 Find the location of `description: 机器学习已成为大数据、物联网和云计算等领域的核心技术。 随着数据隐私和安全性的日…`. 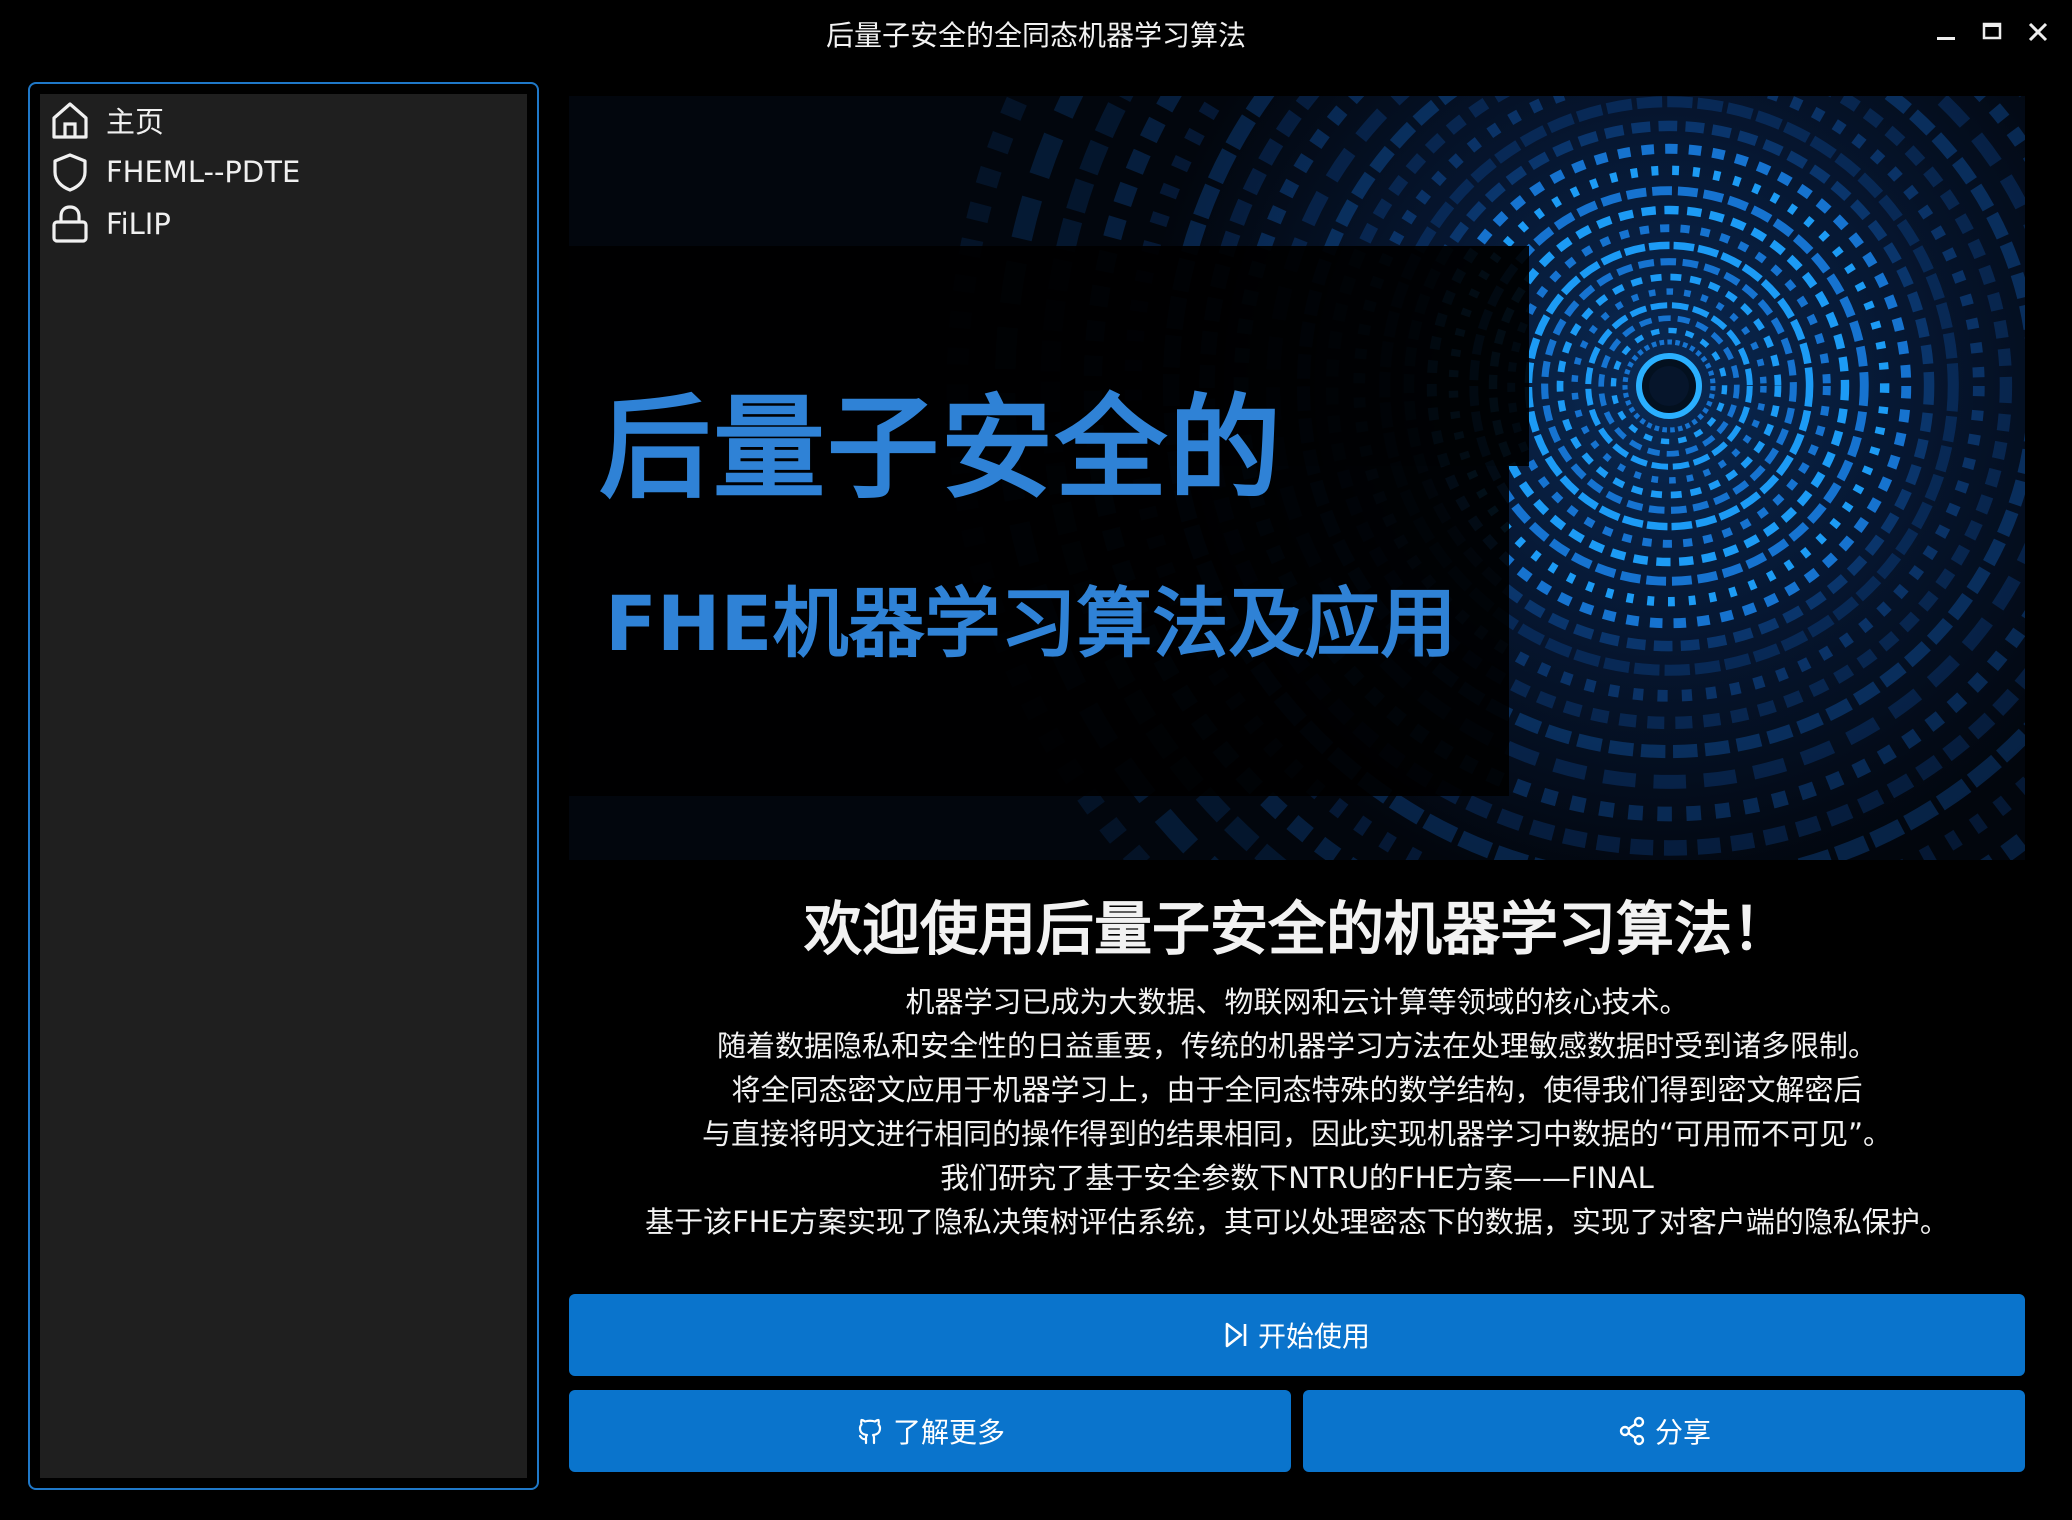

description: 机器学习已成为大数据、物联网和云计算等领域的核心技术。 随着数据隐私和安全性的日… is located at coordinates (1297, 1112).